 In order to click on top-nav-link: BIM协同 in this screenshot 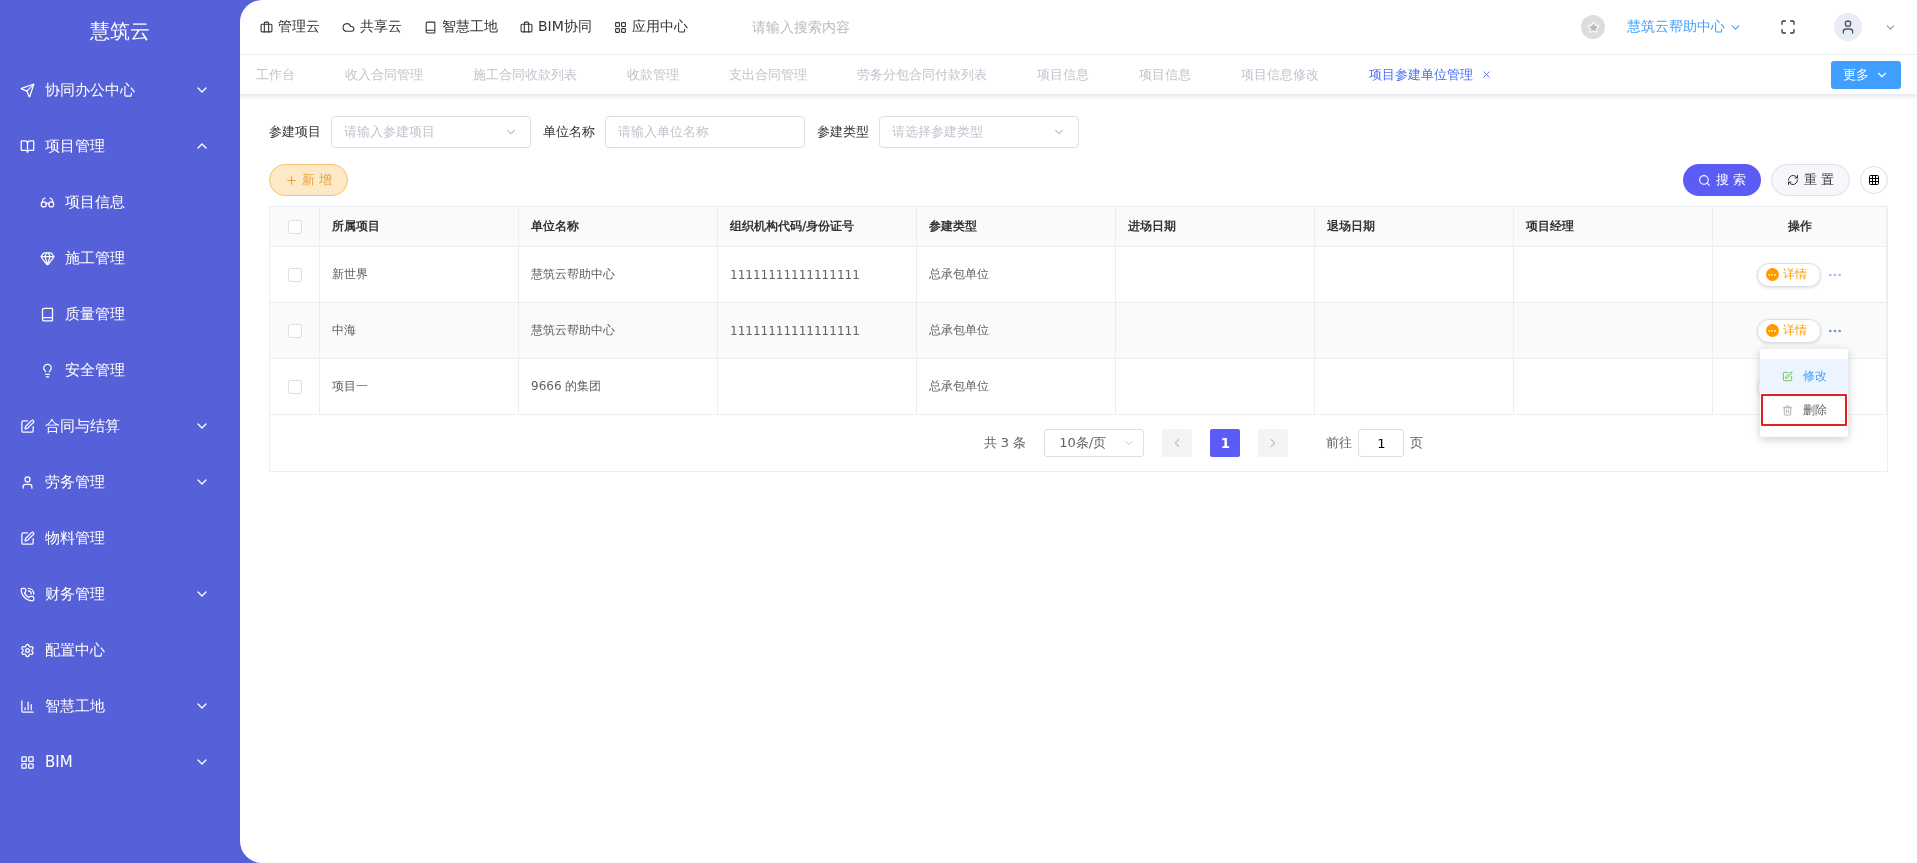, I will do `click(556, 27)`.